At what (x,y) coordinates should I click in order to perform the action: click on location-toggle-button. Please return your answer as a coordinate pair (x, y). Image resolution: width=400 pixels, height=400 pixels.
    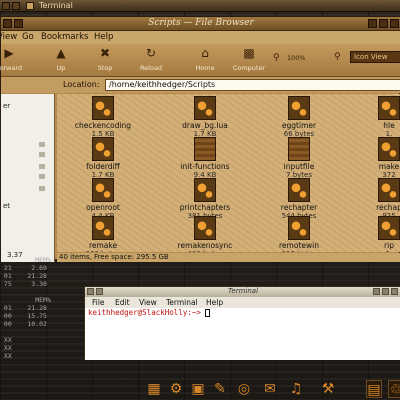
    Looking at the image, I should click on (29, 85).